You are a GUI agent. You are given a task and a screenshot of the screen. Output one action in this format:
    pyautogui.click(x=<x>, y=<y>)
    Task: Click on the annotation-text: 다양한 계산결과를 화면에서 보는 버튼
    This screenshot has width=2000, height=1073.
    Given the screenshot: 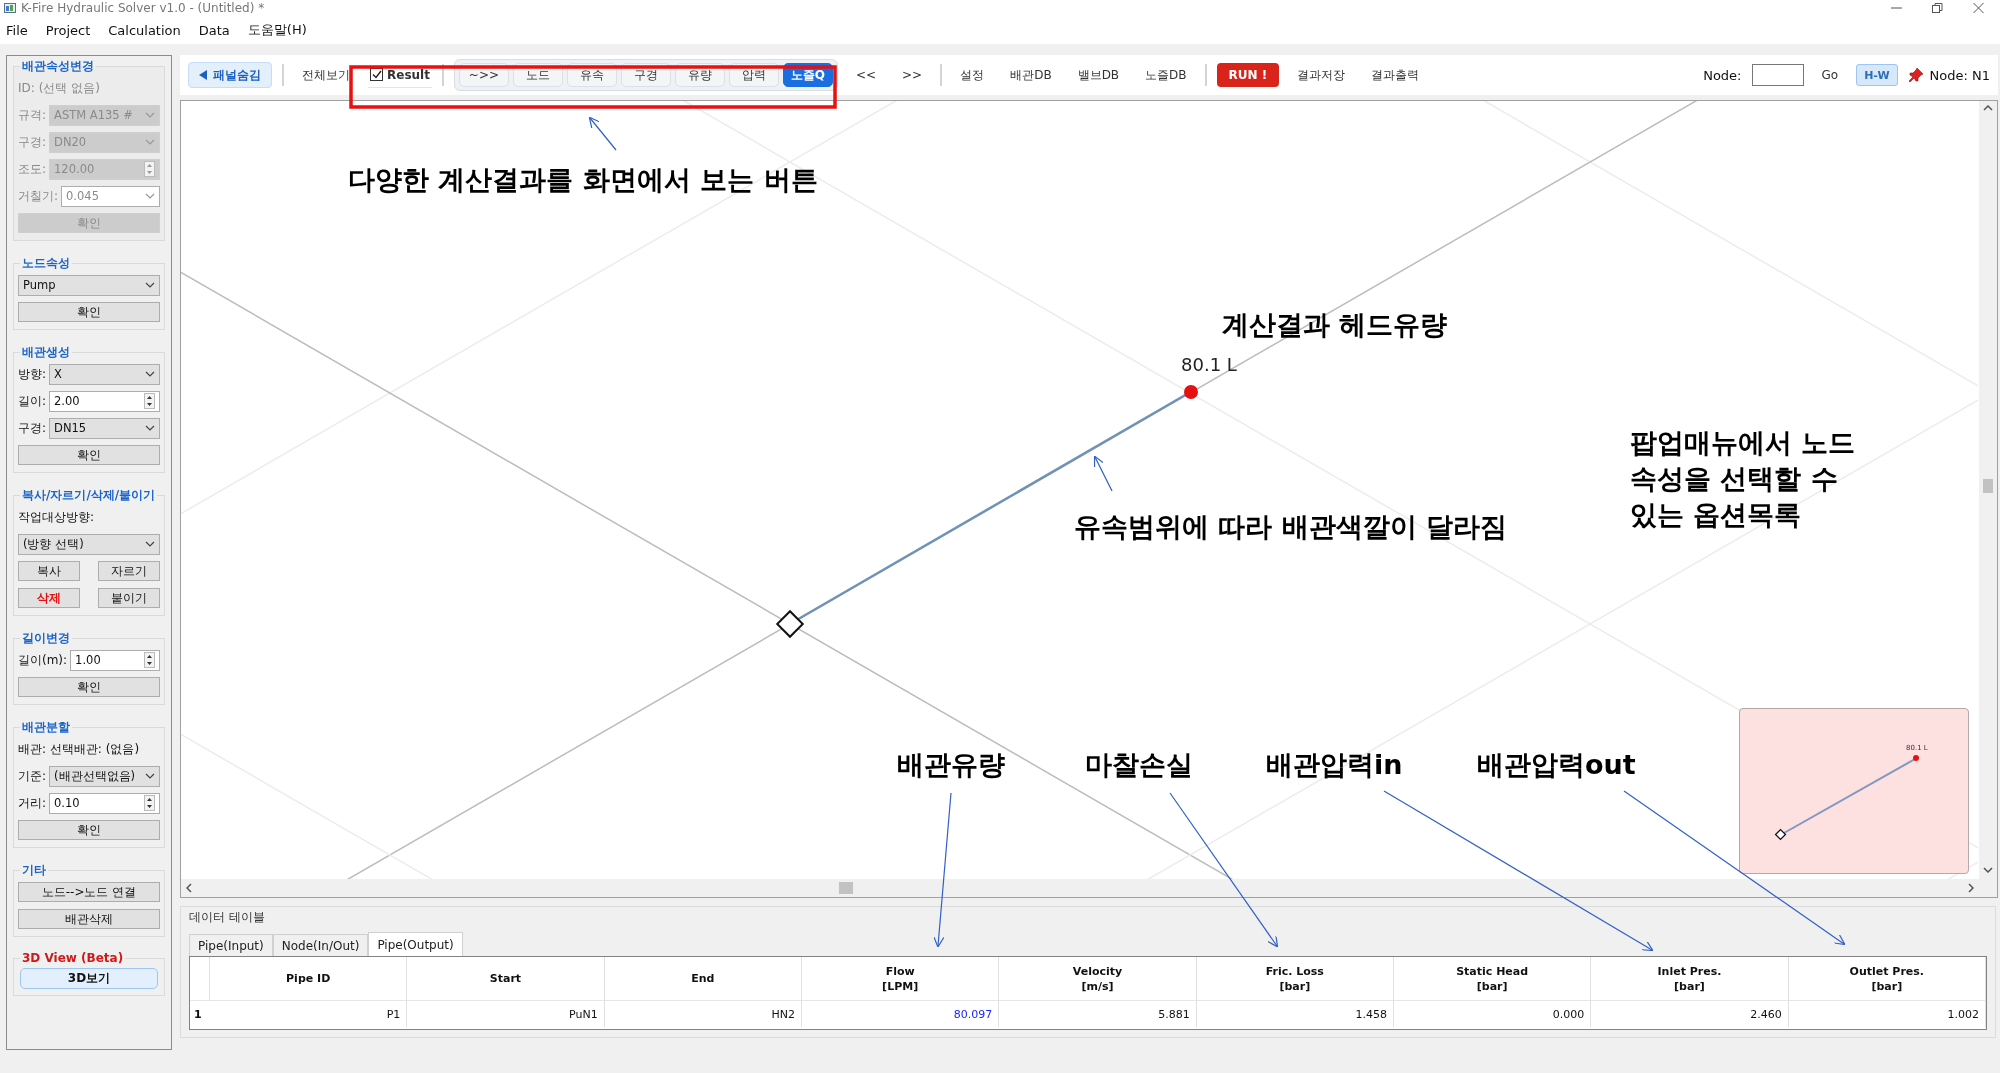 What is the action you would take?
    pyautogui.click(x=583, y=180)
    